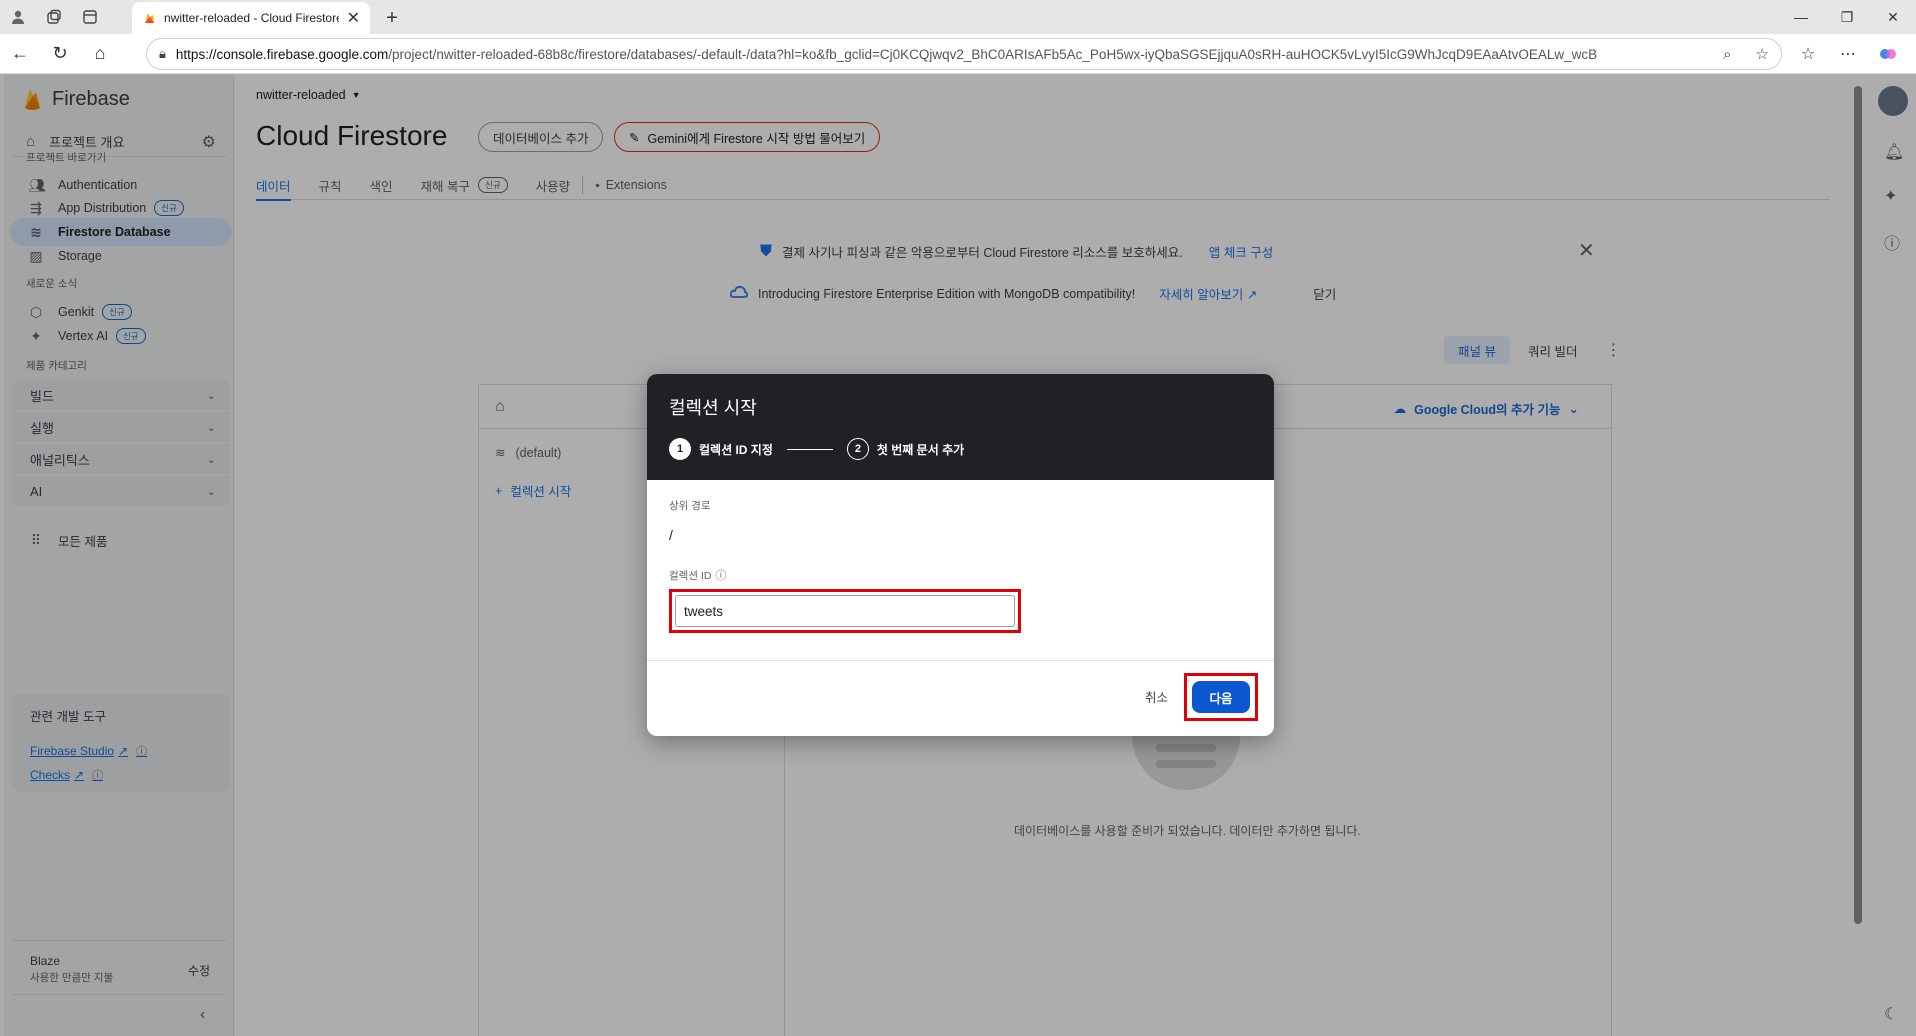  I want to click on next-button: 다음, so click(1221, 697).